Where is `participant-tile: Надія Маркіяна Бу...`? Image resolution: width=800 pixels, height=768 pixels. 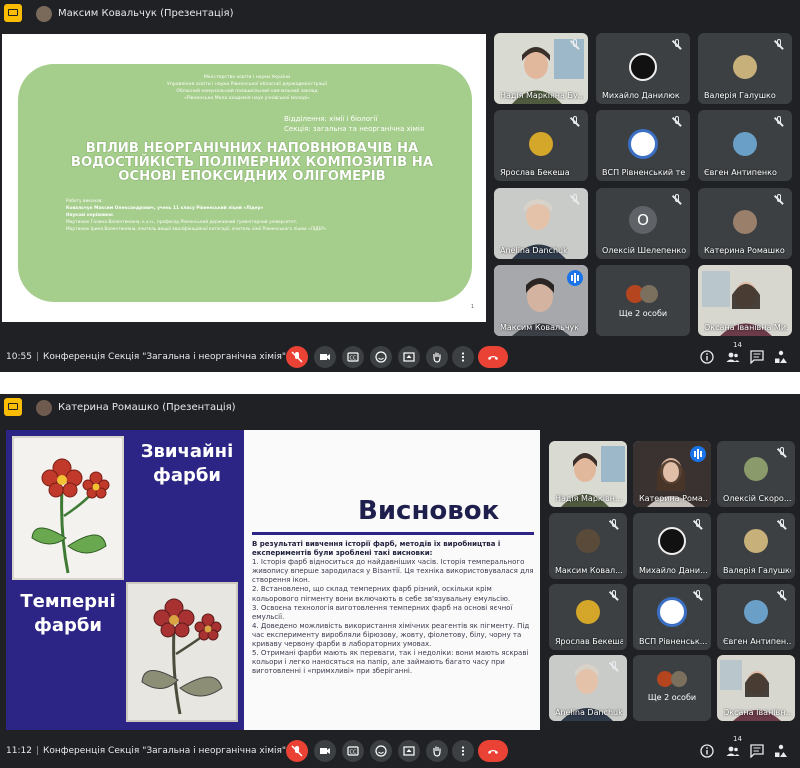 participant-tile: Надія Маркіяна Бу... is located at coordinates (541, 68).